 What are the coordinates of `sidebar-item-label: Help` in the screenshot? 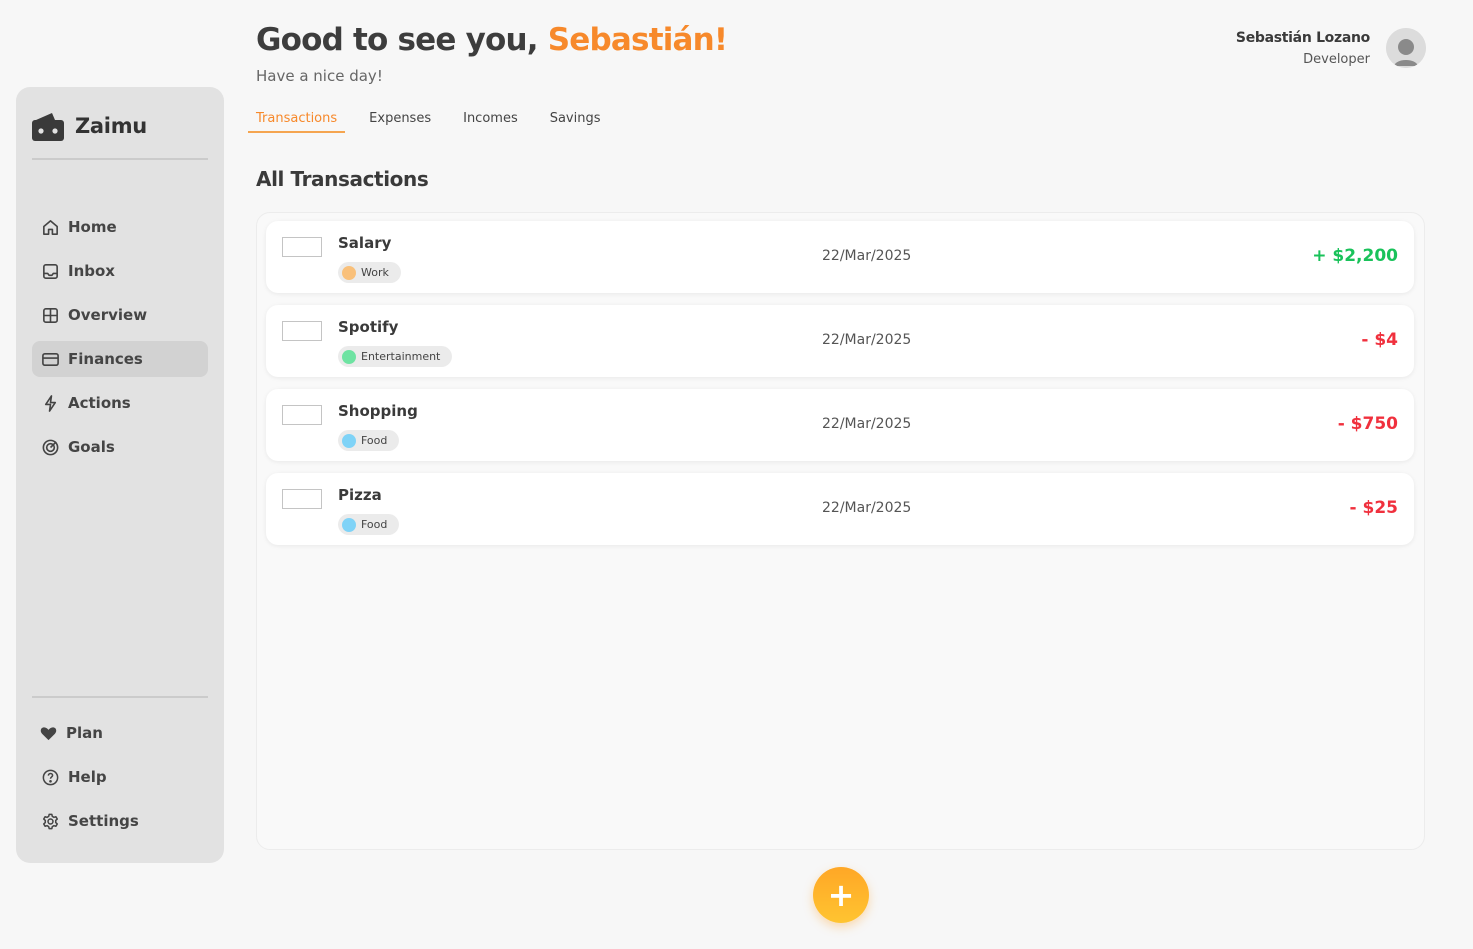 It's located at (87, 777).